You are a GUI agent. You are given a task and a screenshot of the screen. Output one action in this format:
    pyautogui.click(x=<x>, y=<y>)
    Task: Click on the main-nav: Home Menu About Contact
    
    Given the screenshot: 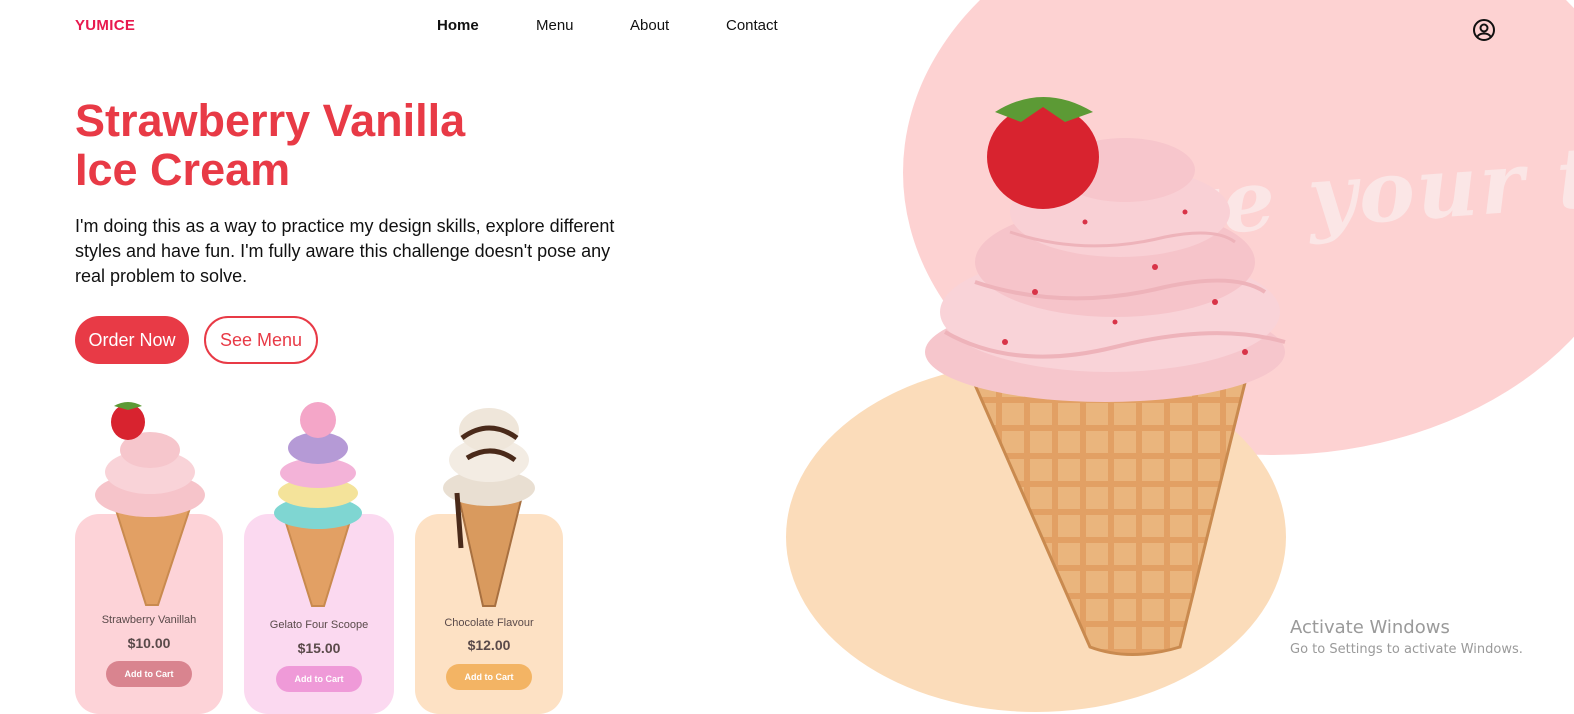 What is the action you would take?
    pyautogui.click(x=787, y=27)
    